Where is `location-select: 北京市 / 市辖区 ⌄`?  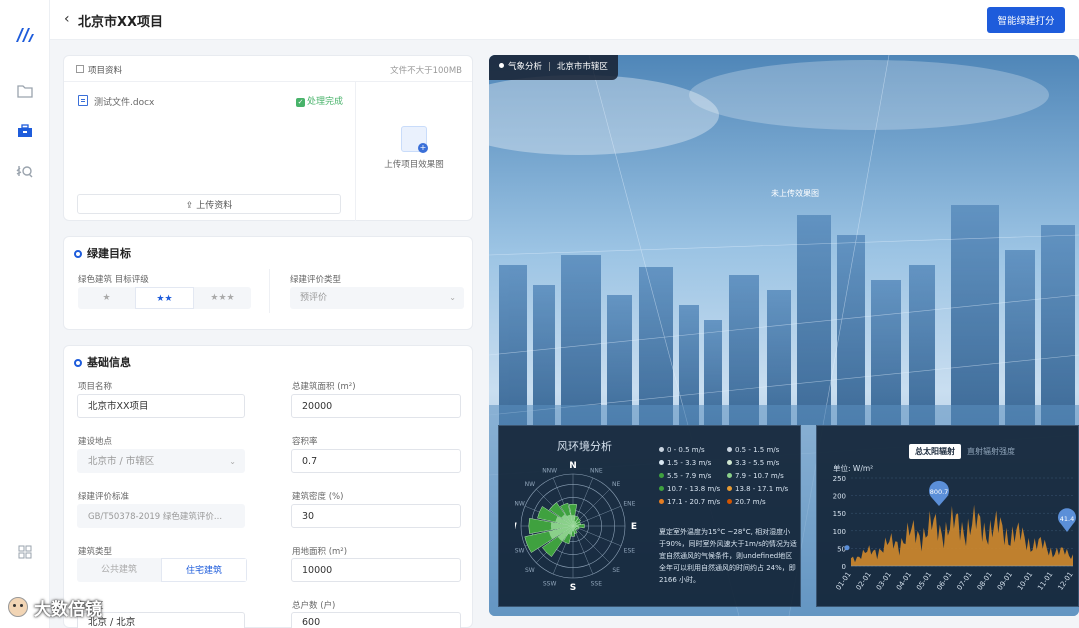
location-select: 北京市 / 市辖区 ⌄ is located at coordinates (161, 461).